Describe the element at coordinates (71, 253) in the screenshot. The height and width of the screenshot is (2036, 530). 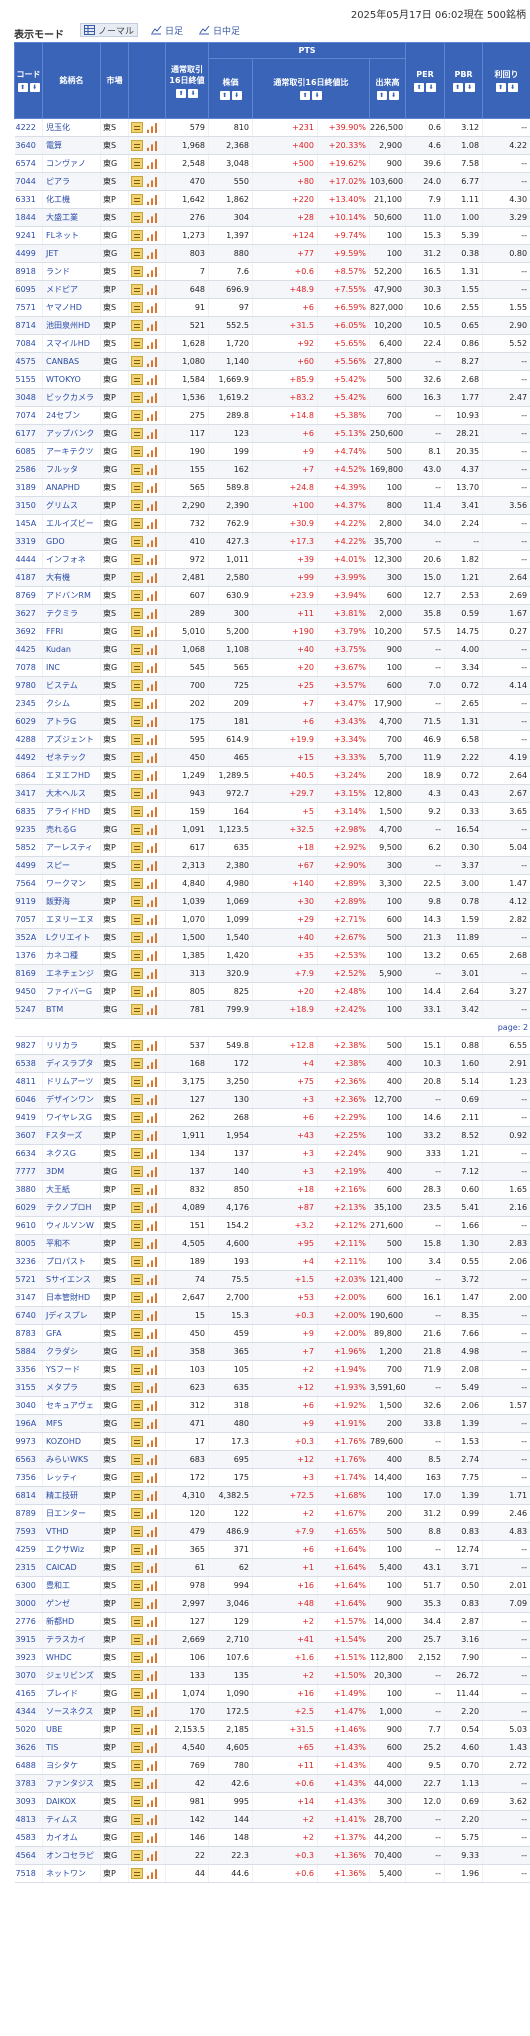
I see `stock-name-link: JET` at that location.